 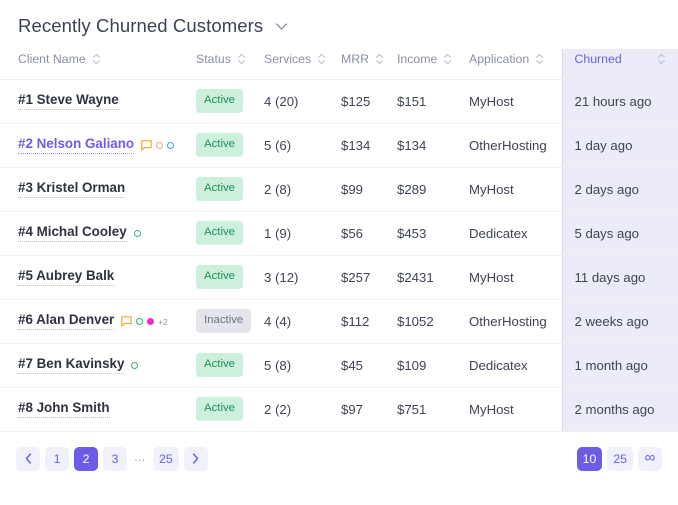 I want to click on cell-churned: 2 days ago, so click(x=619, y=189).